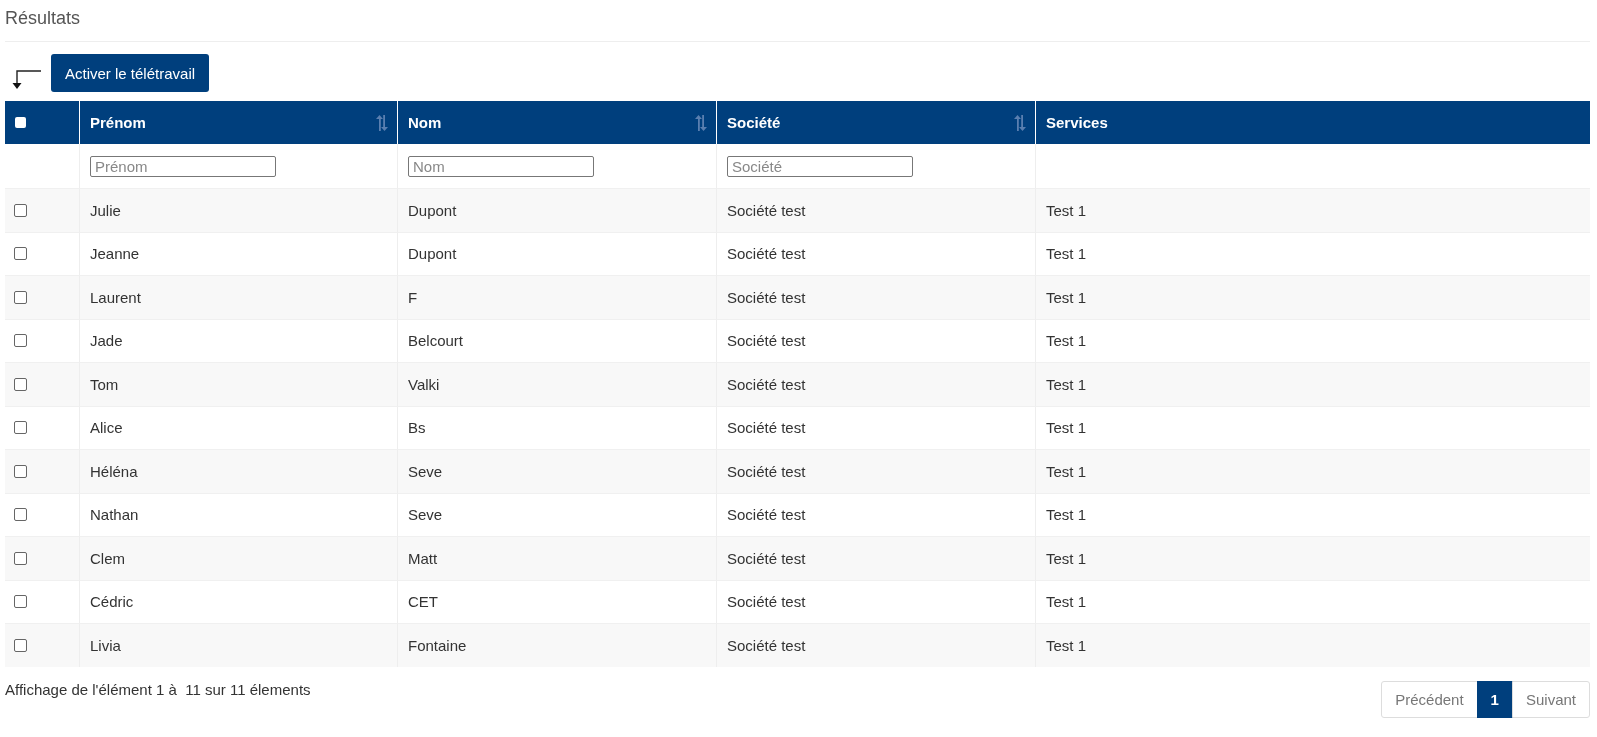 This screenshot has height=737, width=1597. I want to click on page-title: Résultats, so click(797, 21).